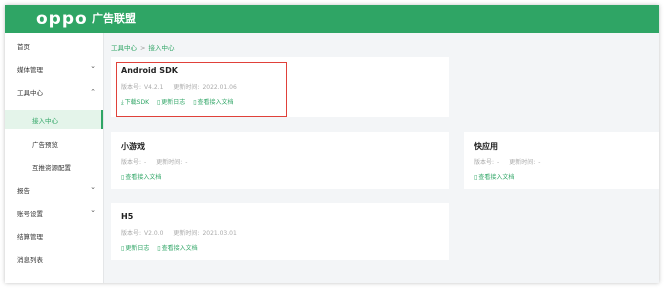  What do you see at coordinates (54, 68) in the screenshot?
I see `sidebar-item-media: 媒体管理 ⌄` at bounding box center [54, 68].